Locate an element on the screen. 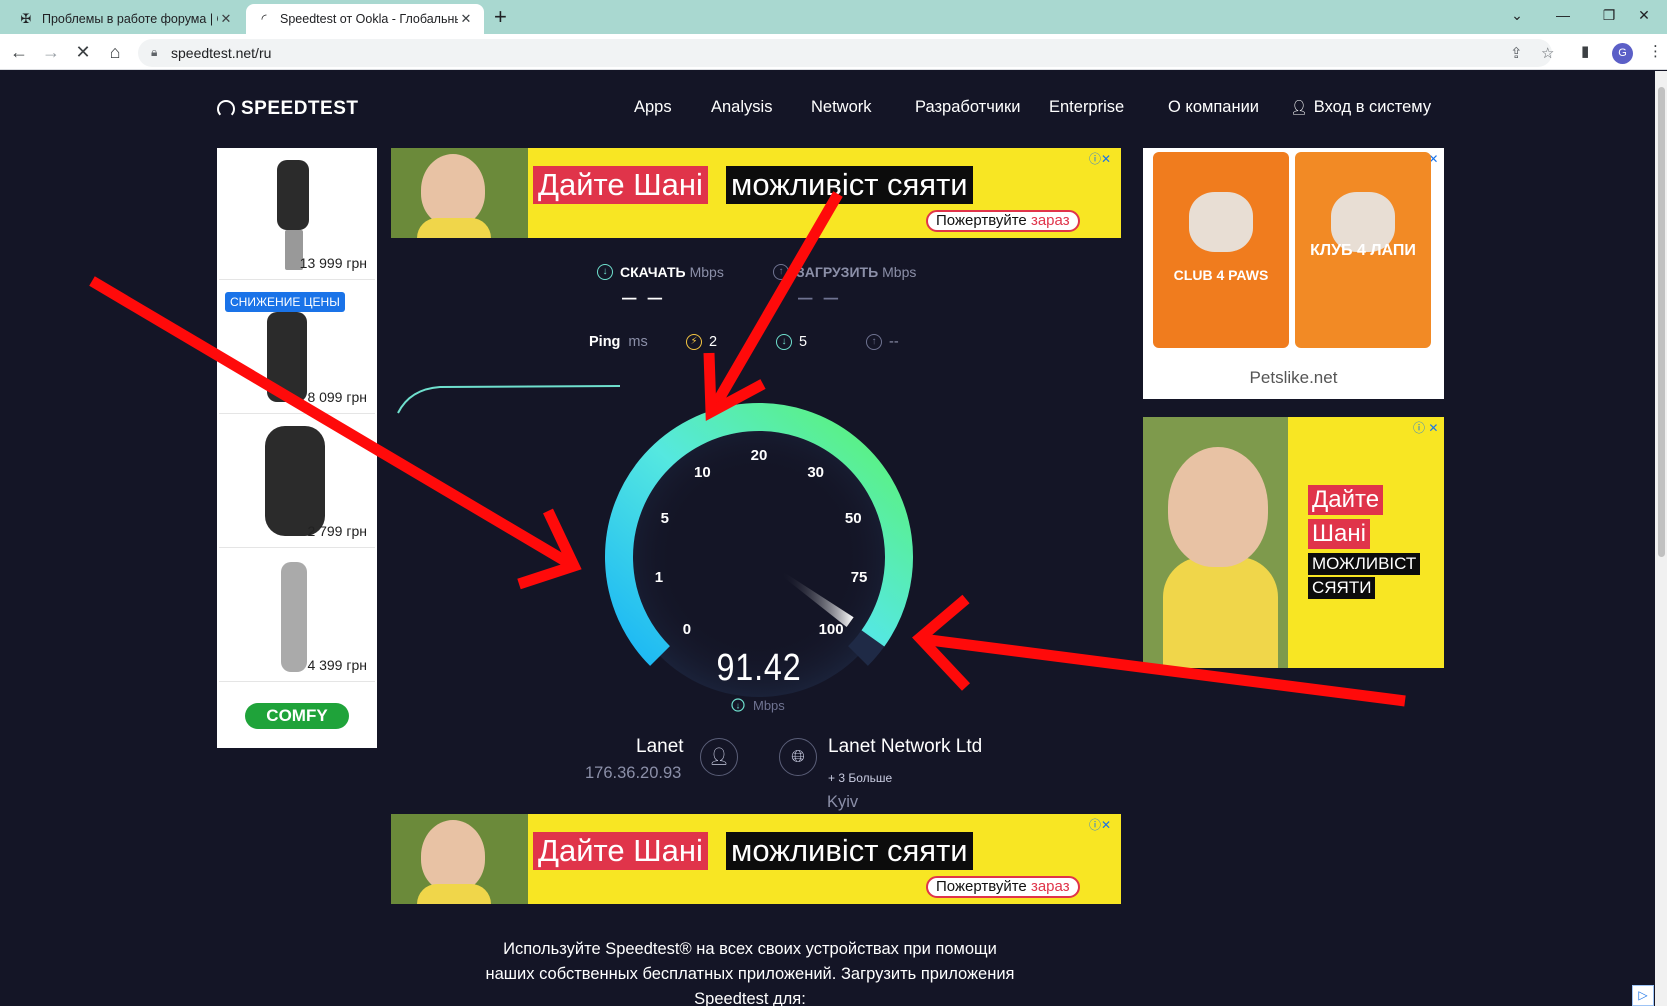  gauge-tick-label: 50 is located at coordinates (853, 518).